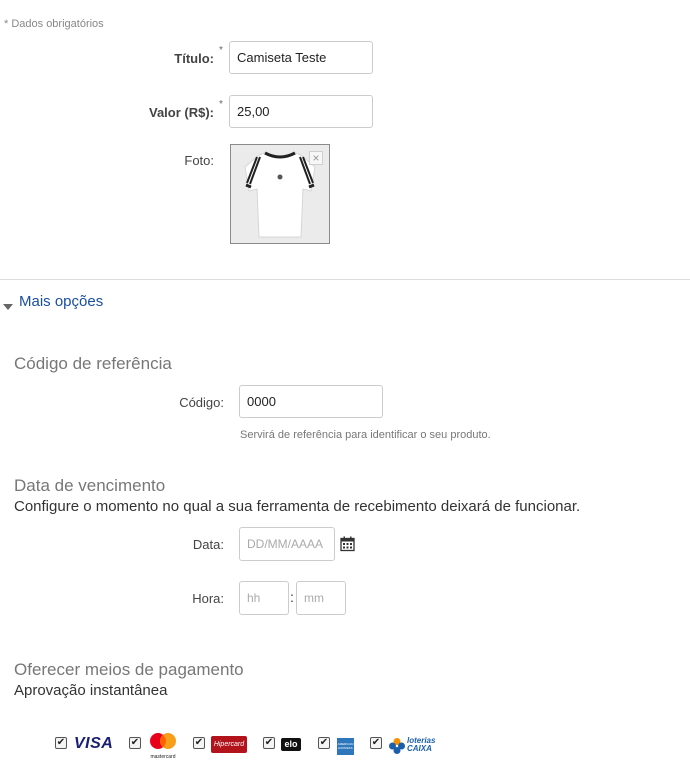  I want to click on mastercard-logo: mastercard, so click(163, 746).